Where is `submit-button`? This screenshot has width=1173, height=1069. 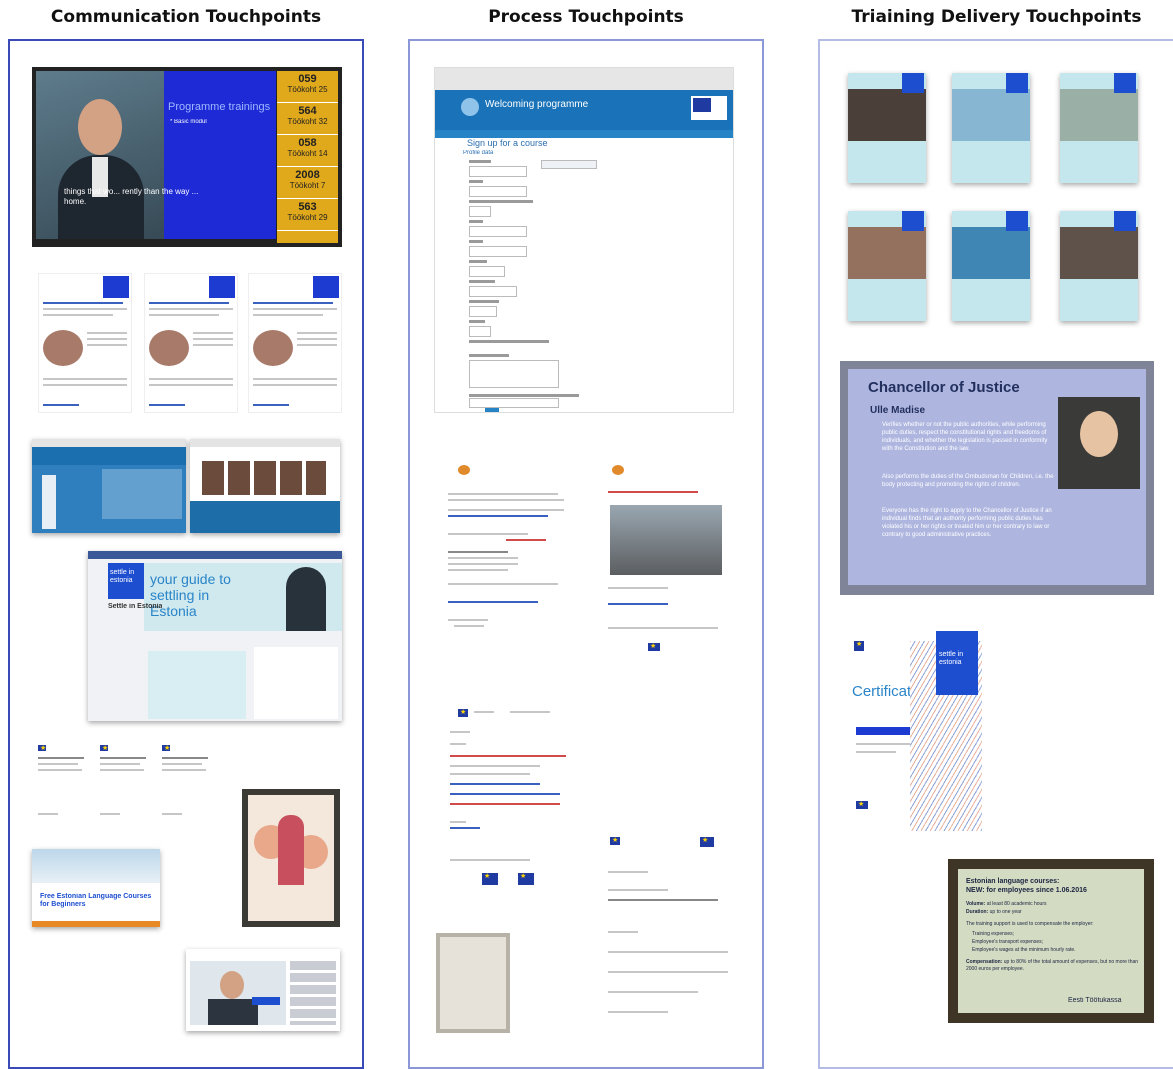
submit-button is located at coordinates (492, 410).